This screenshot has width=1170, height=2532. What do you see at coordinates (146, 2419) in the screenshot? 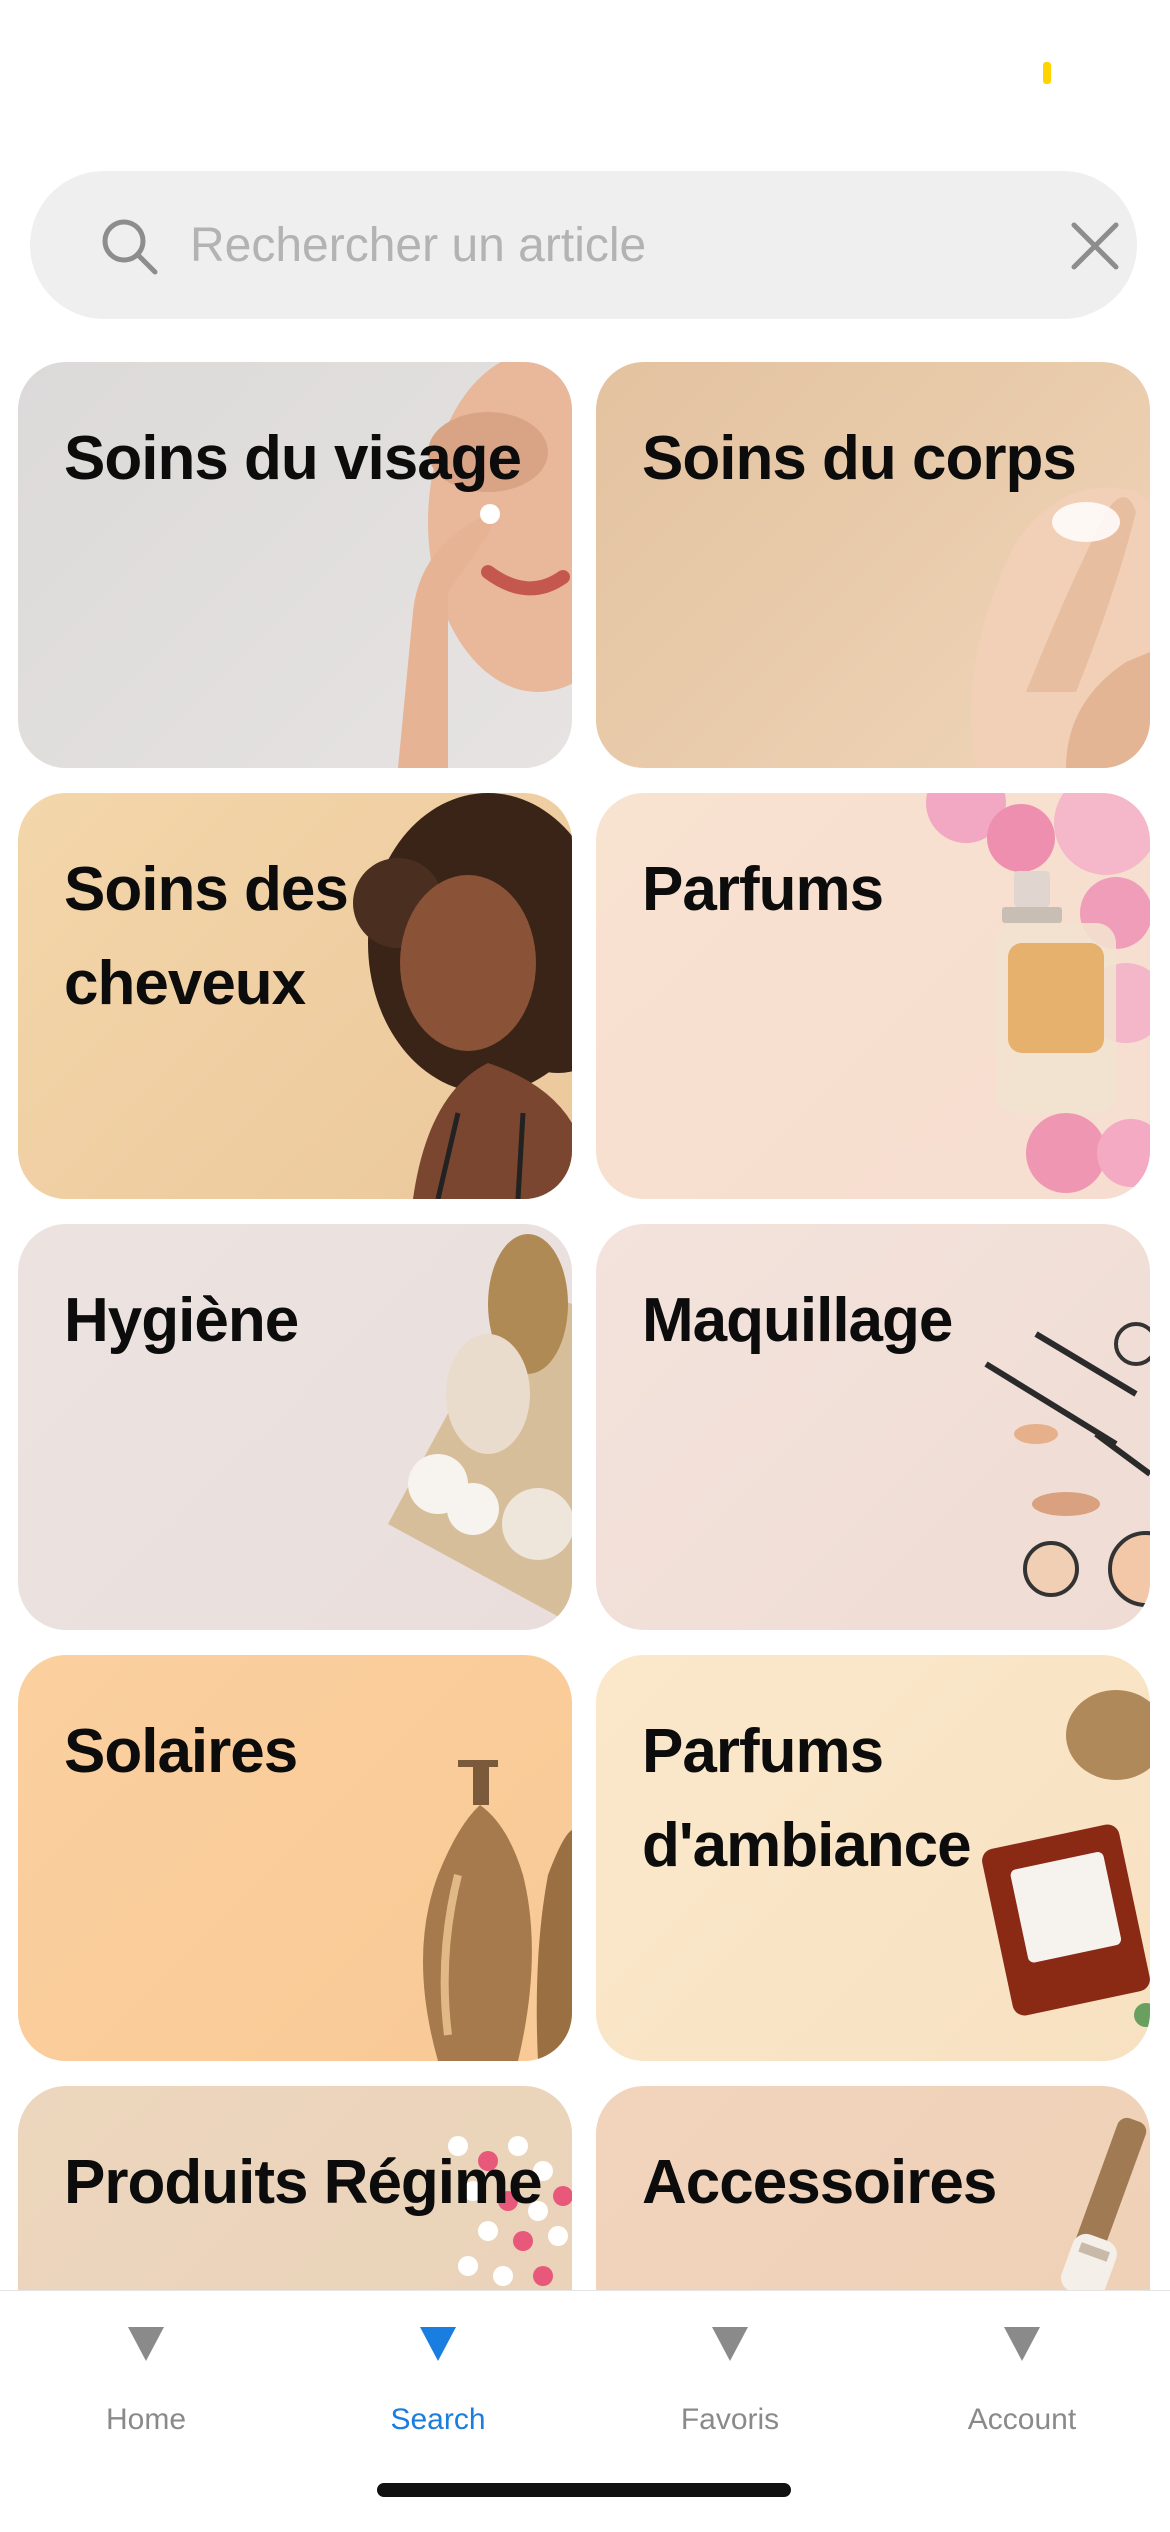
I see `tab-label: Home` at bounding box center [146, 2419].